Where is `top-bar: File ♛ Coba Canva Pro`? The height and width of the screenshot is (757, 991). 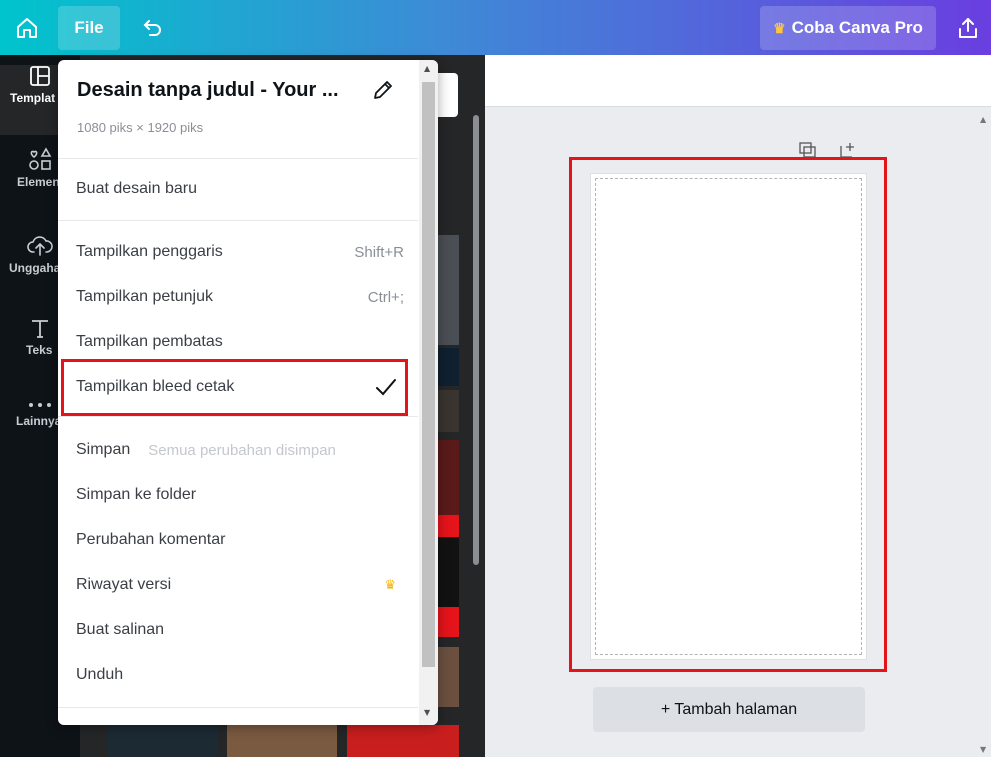
top-bar: File ♛ Coba Canva Pro is located at coordinates (495, 27).